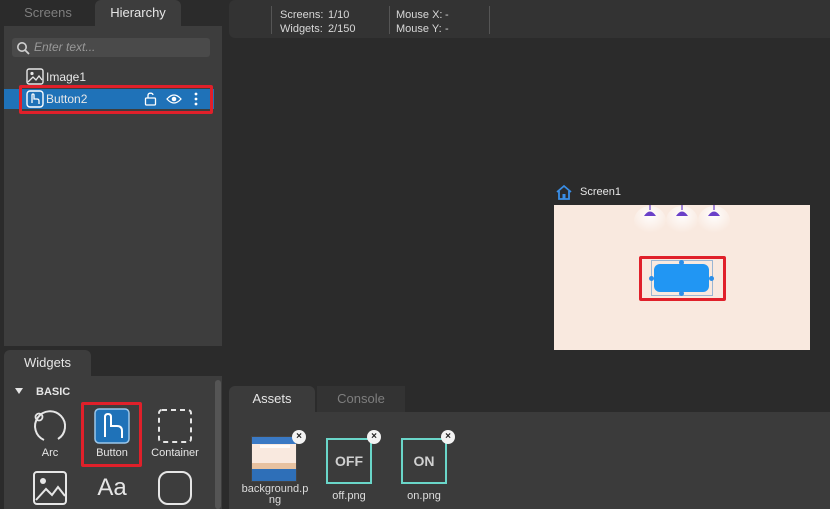 This screenshot has height=509, width=830. I want to click on highlight-box-button2-row, so click(116, 99).